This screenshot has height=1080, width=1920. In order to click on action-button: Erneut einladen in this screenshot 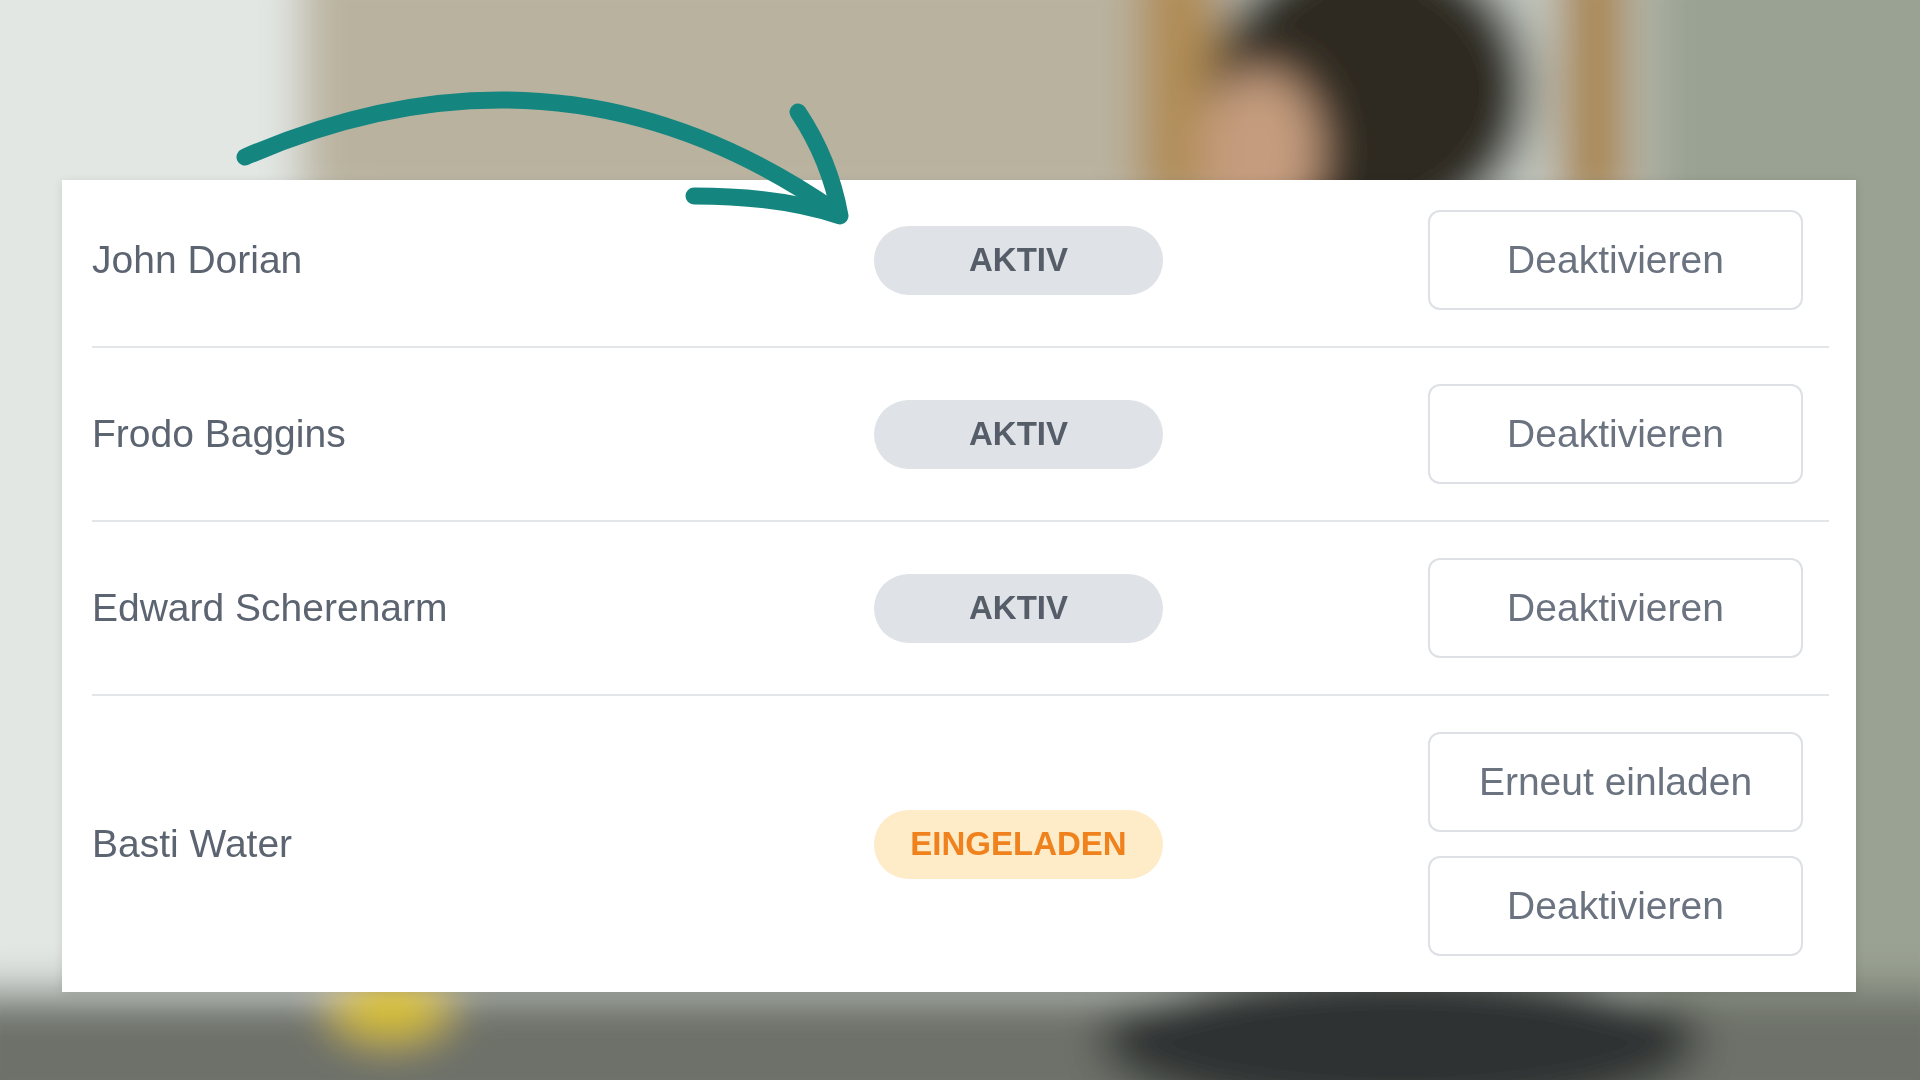, I will do `click(1615, 782)`.